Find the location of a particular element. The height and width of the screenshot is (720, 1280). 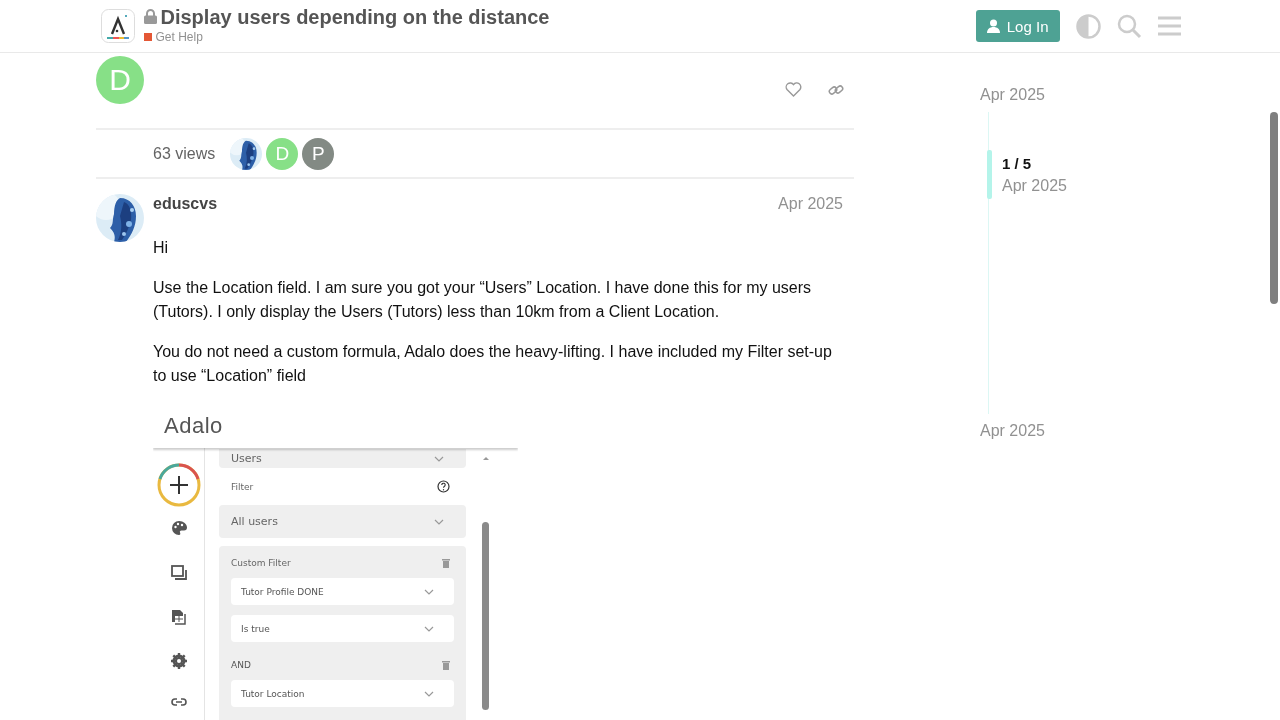

position-date: Apr 2025 is located at coordinates (1035, 186).